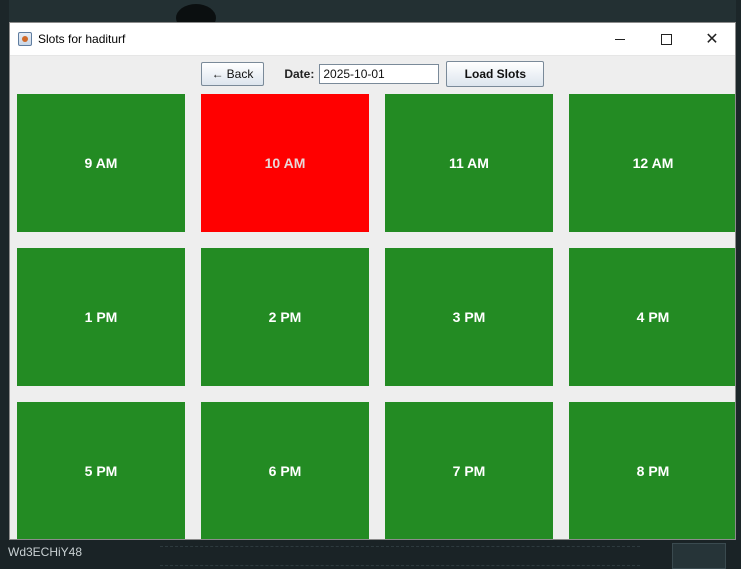 The height and width of the screenshot is (569, 741). Describe the element at coordinates (469, 163) in the screenshot. I see `slot-button-11-am: 11 AM` at that location.